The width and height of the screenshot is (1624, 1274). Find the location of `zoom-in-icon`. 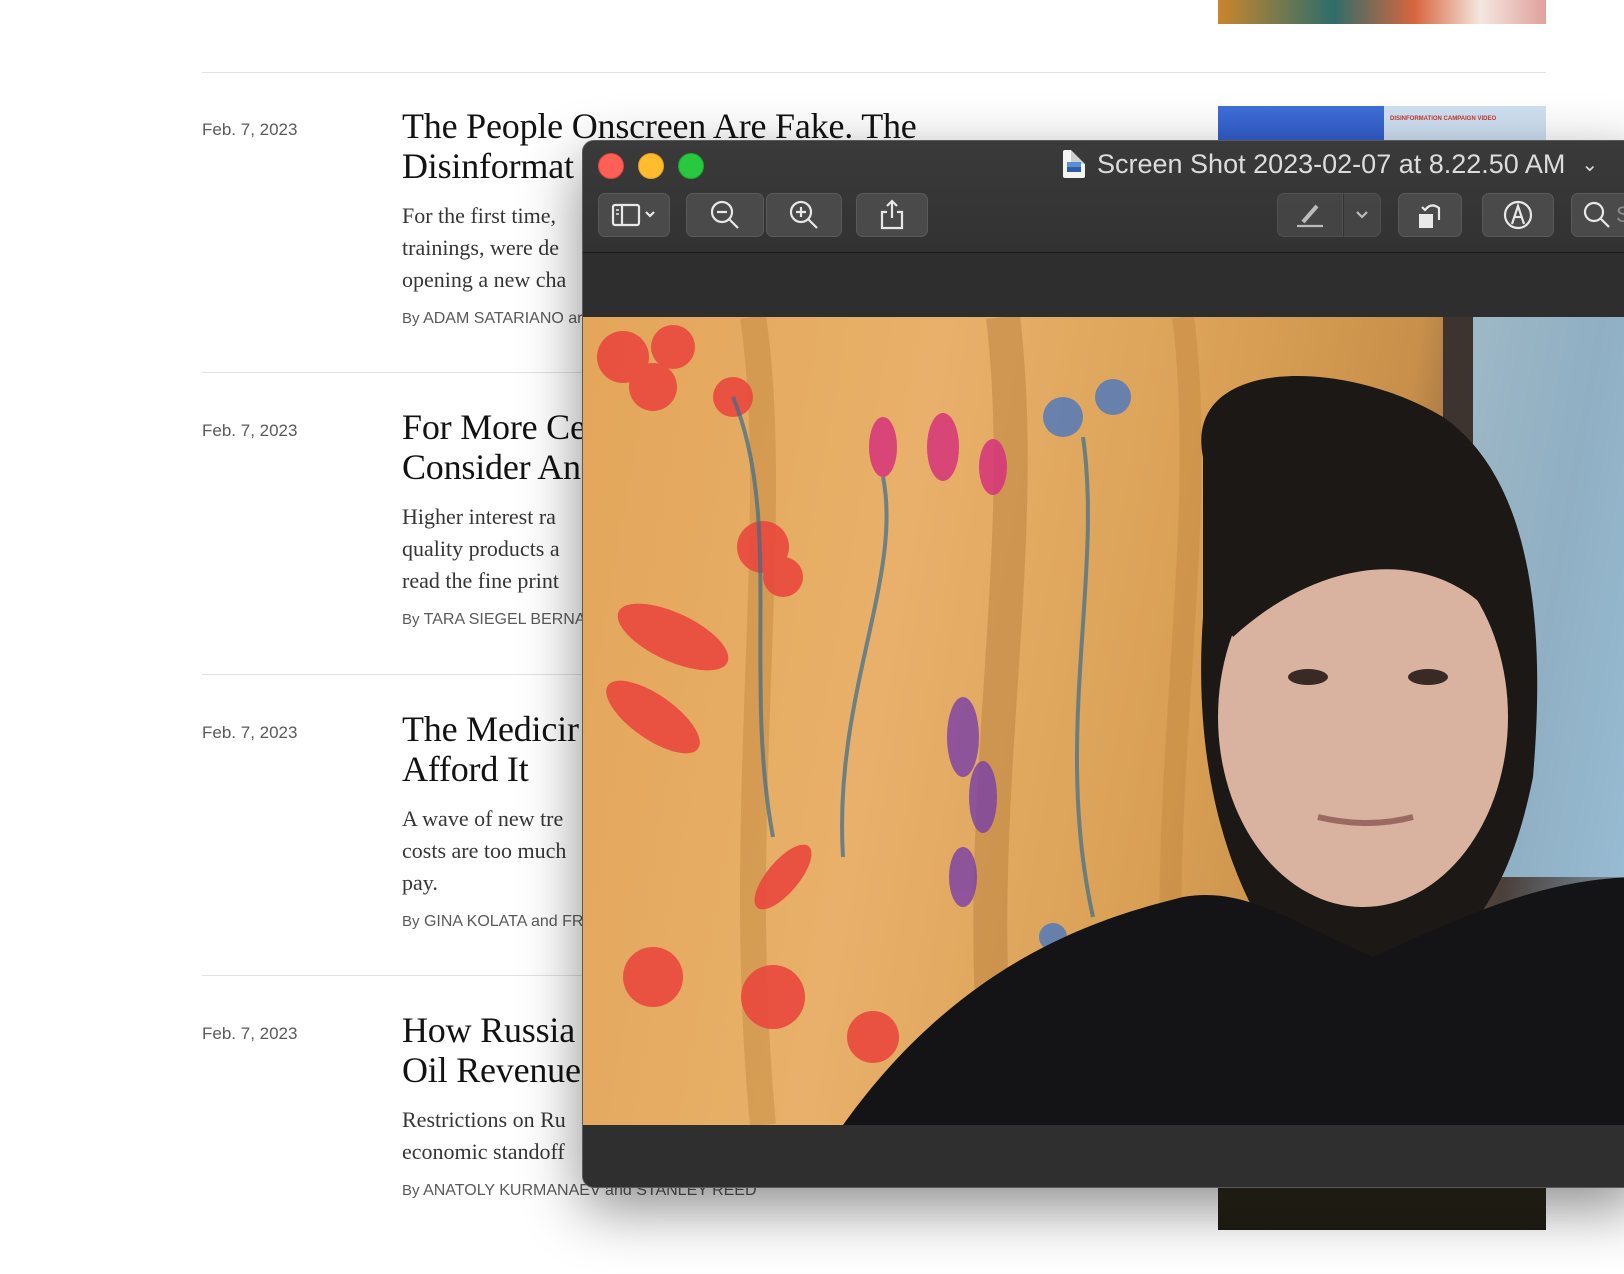

zoom-in-icon is located at coordinates (803, 214).